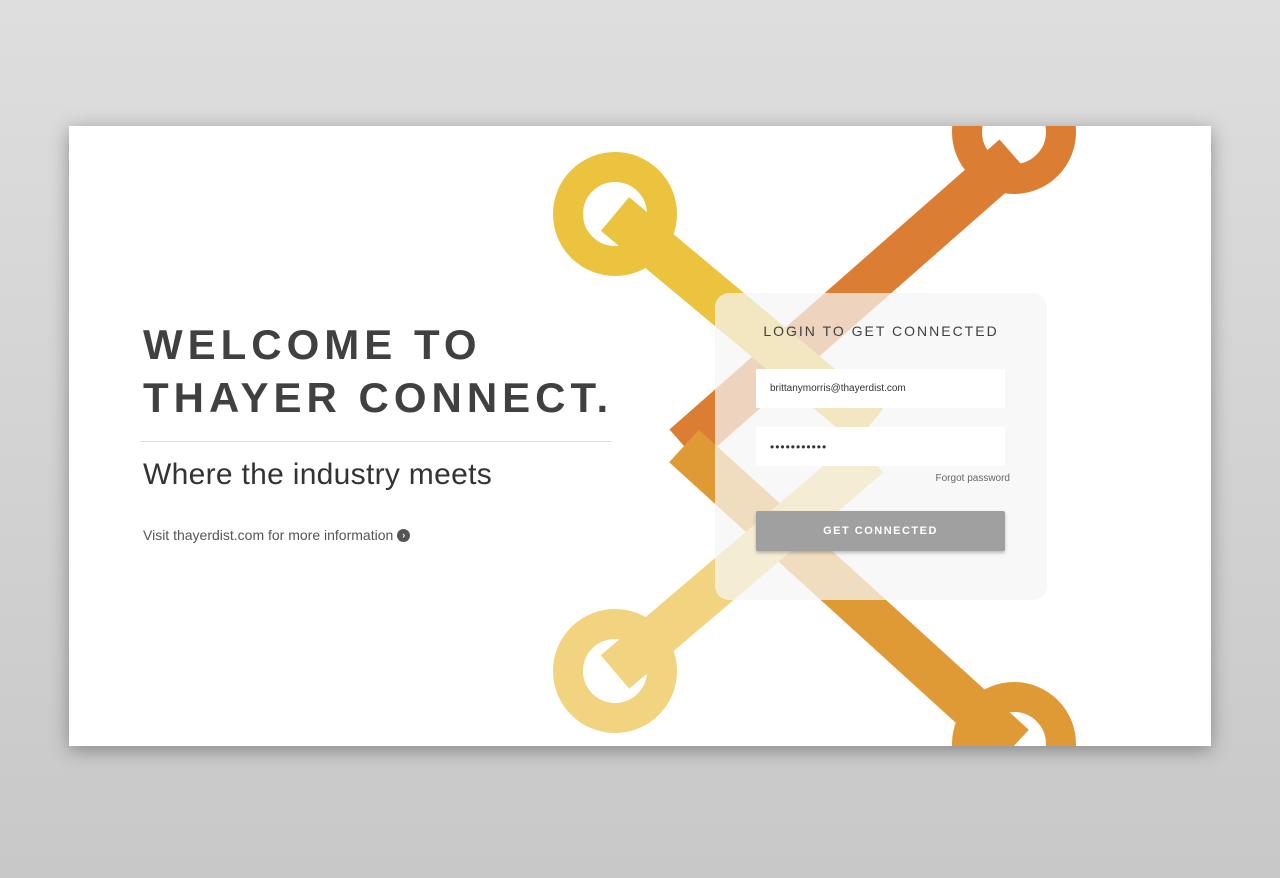 This screenshot has width=1280, height=878. I want to click on welcome-heading: WELCOME TO THAYER CONNECT., so click(378, 371).